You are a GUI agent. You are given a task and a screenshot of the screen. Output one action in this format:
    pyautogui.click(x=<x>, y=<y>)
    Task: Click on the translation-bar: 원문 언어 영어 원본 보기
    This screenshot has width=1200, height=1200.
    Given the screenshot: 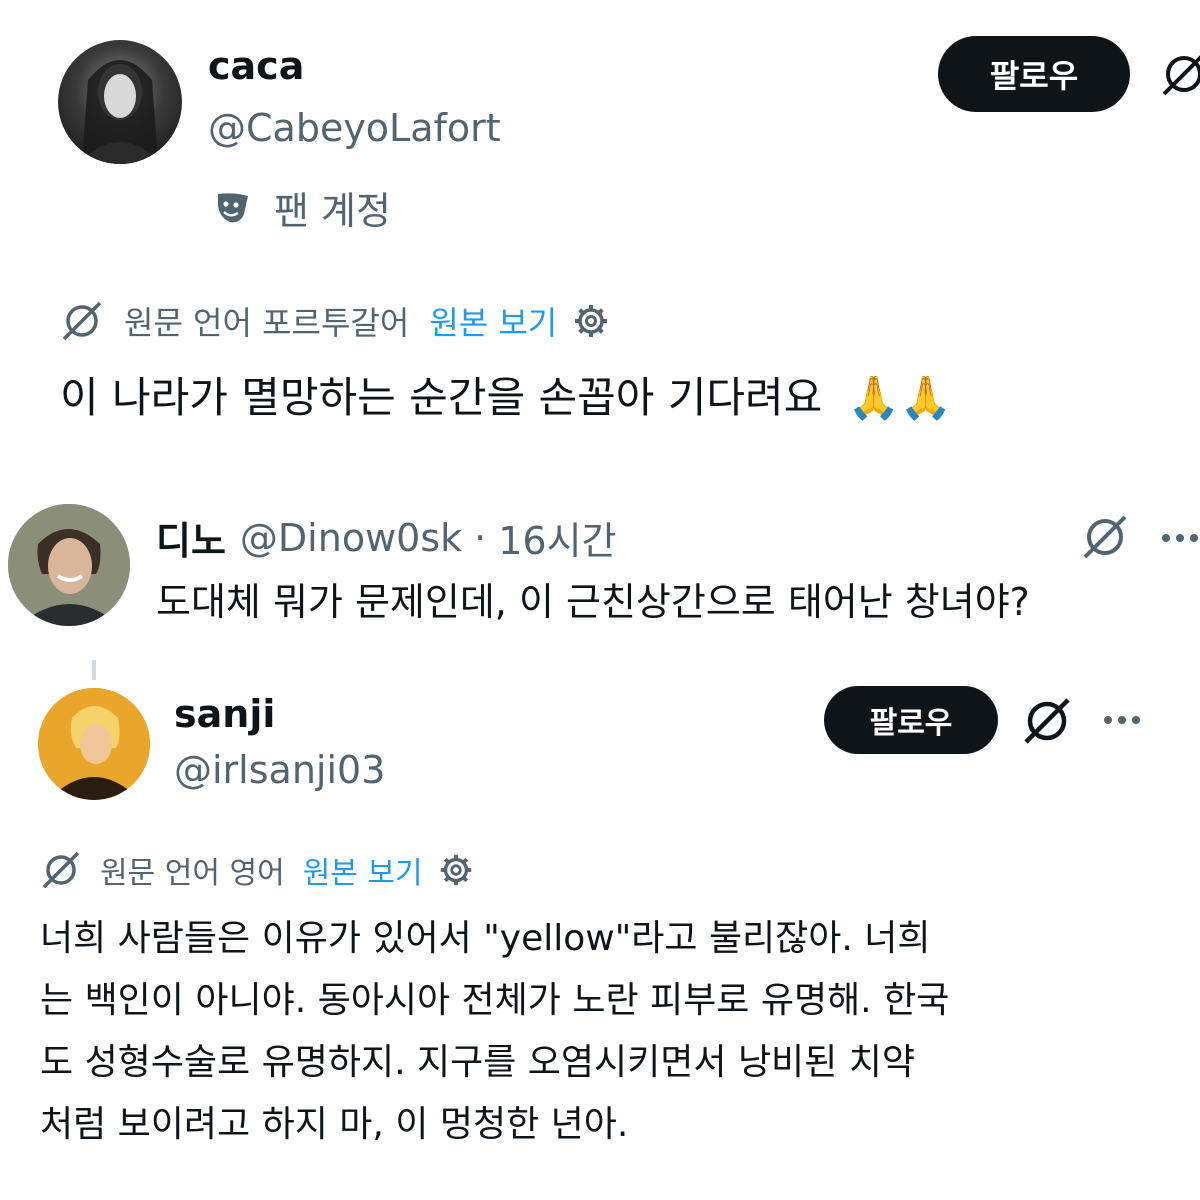 What is the action you would take?
    pyautogui.click(x=257, y=870)
    